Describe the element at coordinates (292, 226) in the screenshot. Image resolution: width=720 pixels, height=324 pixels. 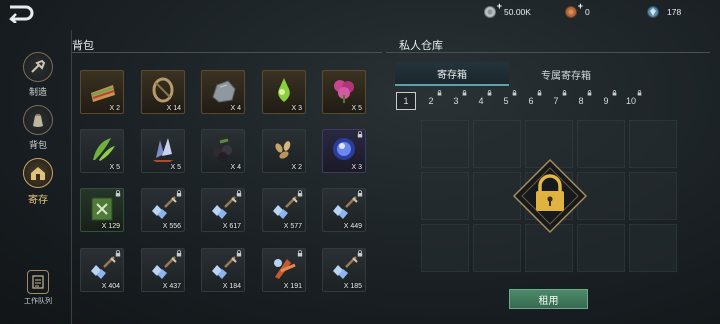
I see `item-quantity: X 577` at that location.